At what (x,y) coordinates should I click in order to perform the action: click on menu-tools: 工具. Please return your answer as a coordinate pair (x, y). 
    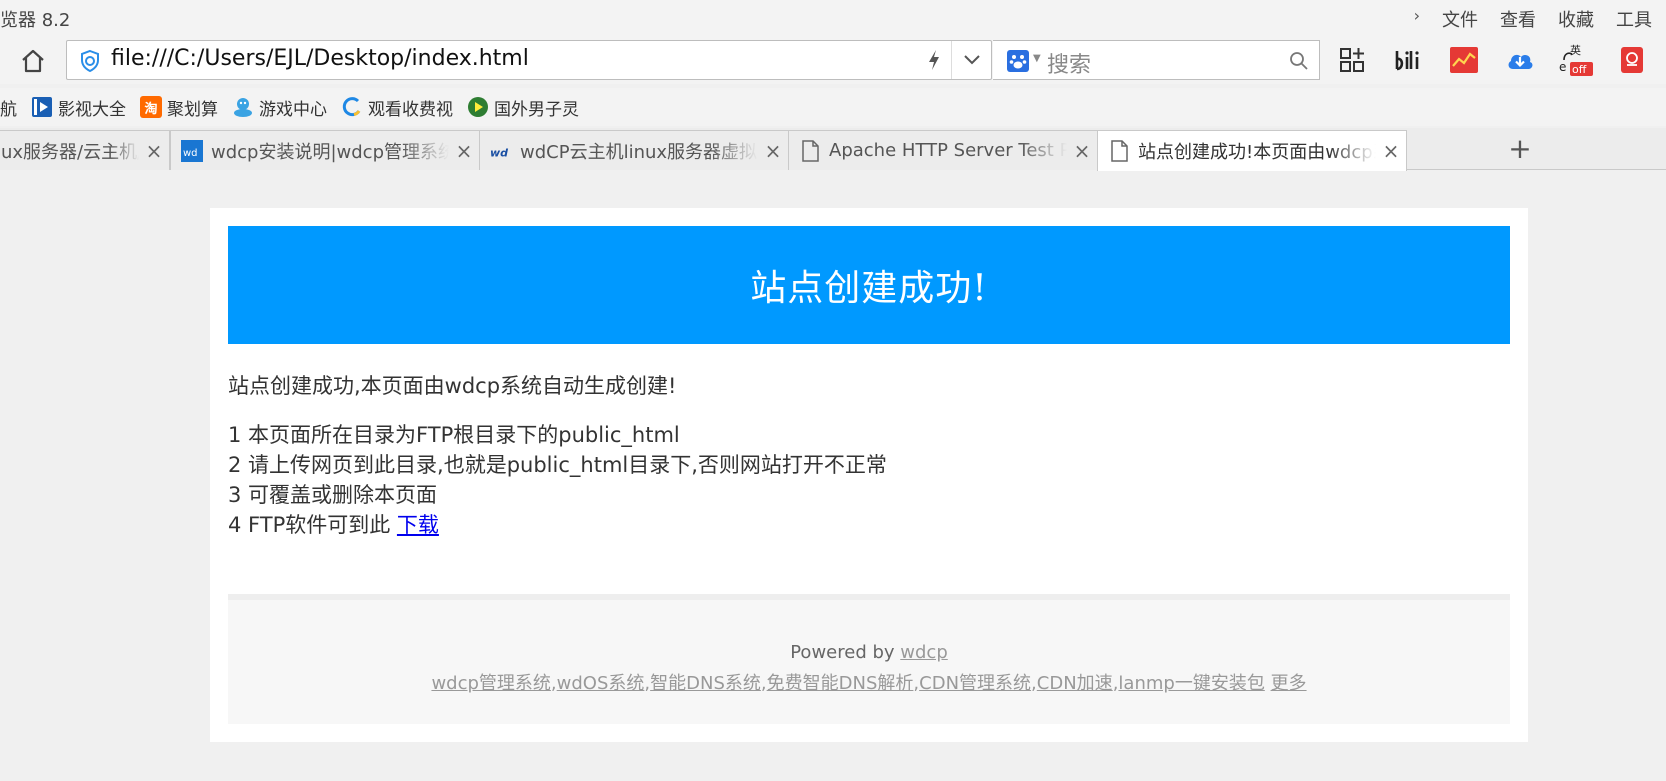
    Looking at the image, I should click on (1634, 19).